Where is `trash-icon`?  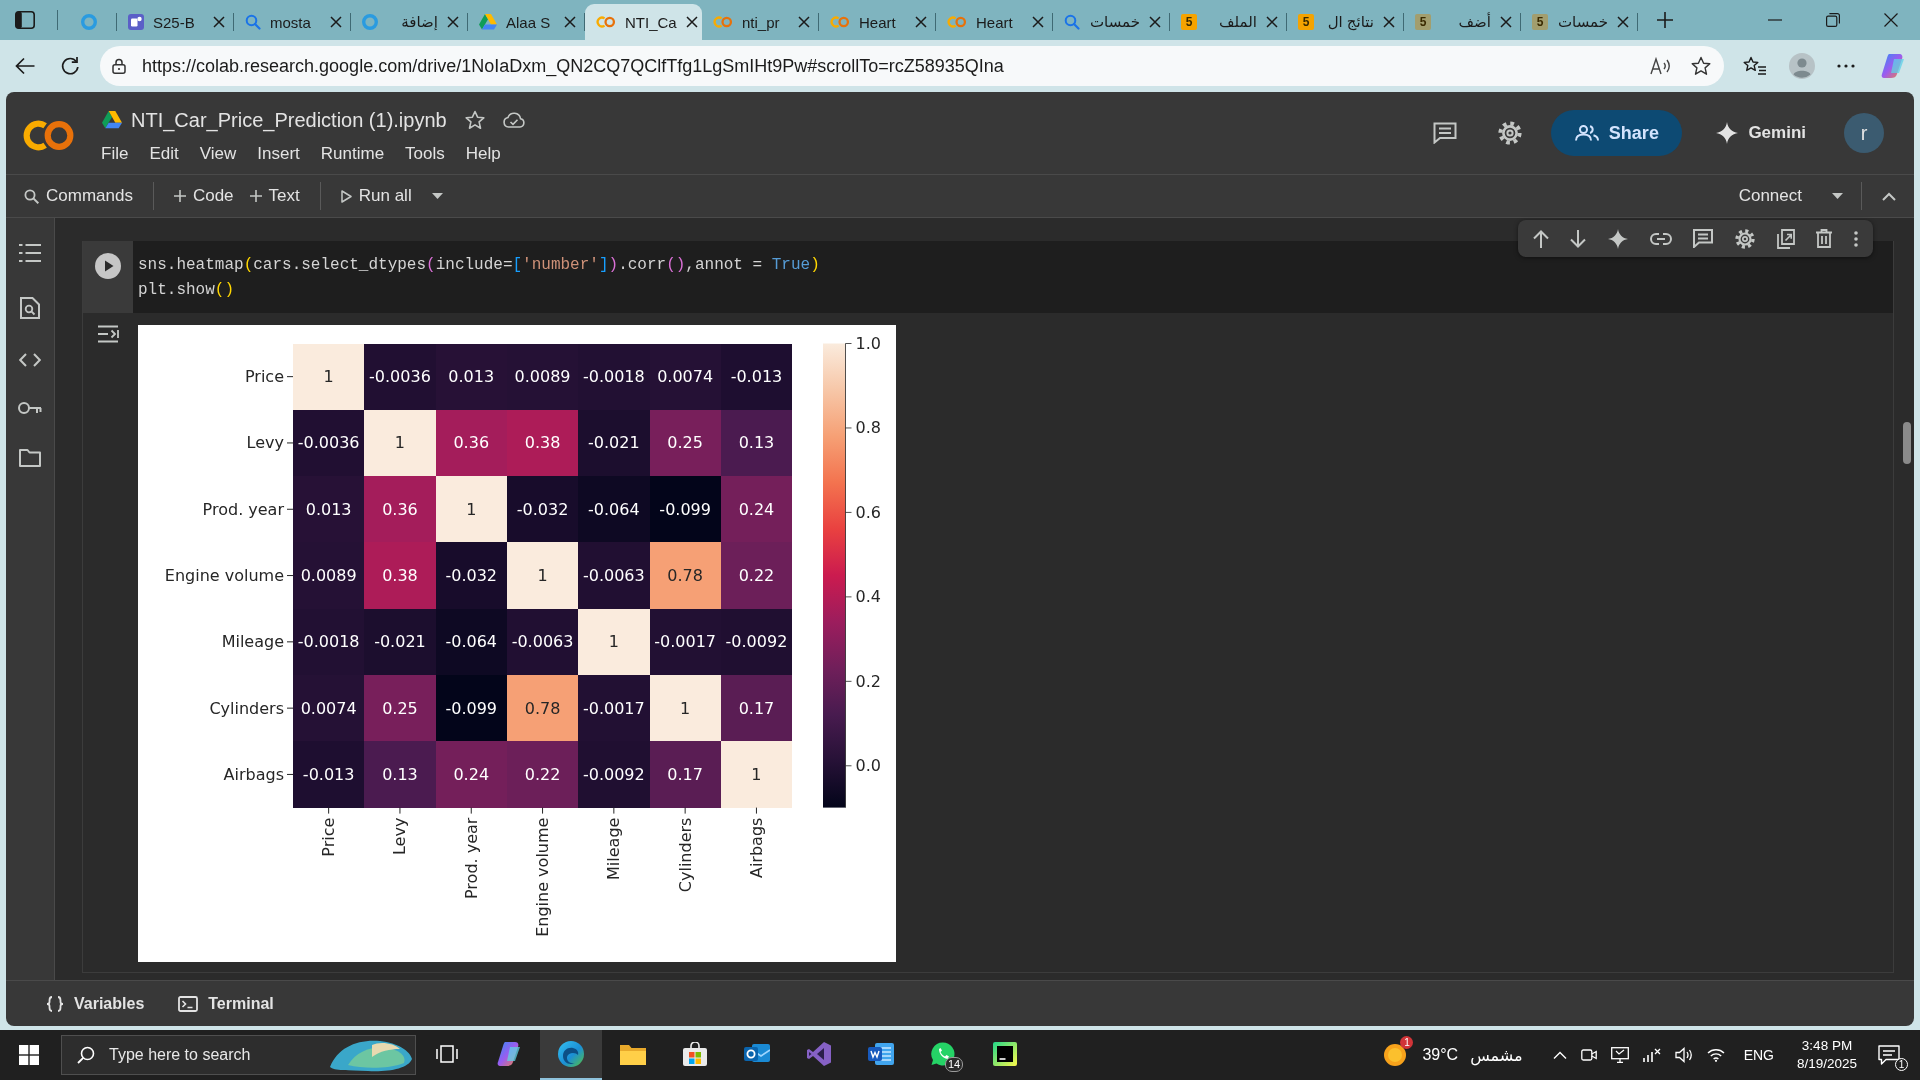 trash-icon is located at coordinates (1824, 238).